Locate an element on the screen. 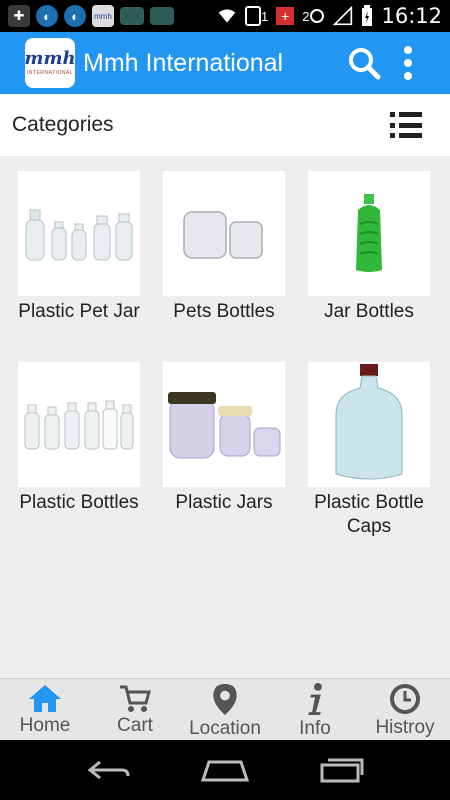 Image resolution: width=450 pixels, height=800 pixels. recent-apps-button is located at coordinates (342, 770).